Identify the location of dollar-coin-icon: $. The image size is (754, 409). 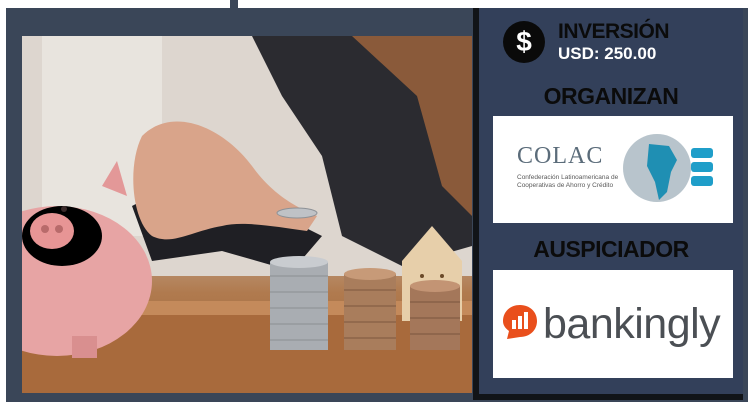
(524, 42).